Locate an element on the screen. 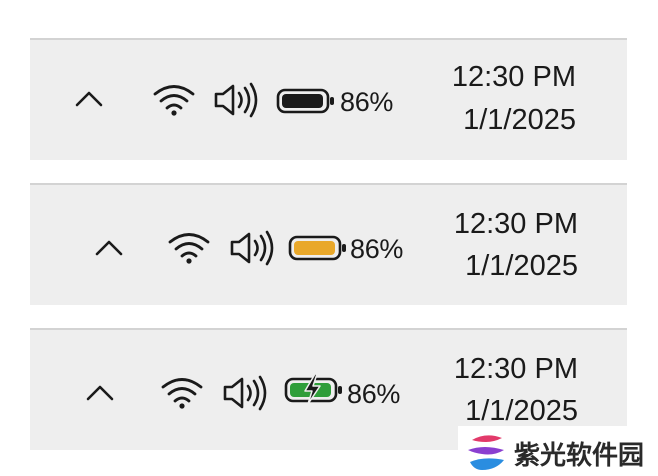 This screenshot has height=476, width=658. battery-saver-icon is located at coordinates (318, 248).